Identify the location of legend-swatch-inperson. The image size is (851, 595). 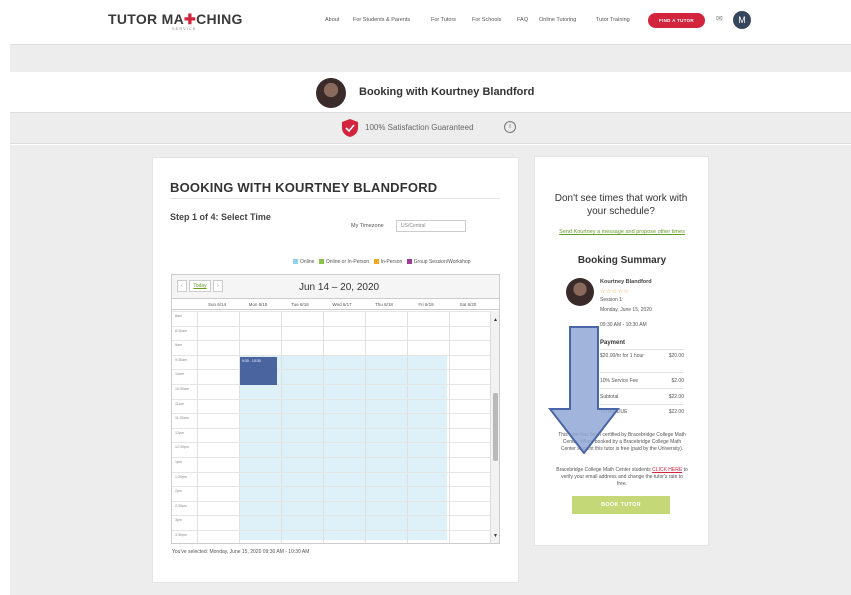
(376, 261).